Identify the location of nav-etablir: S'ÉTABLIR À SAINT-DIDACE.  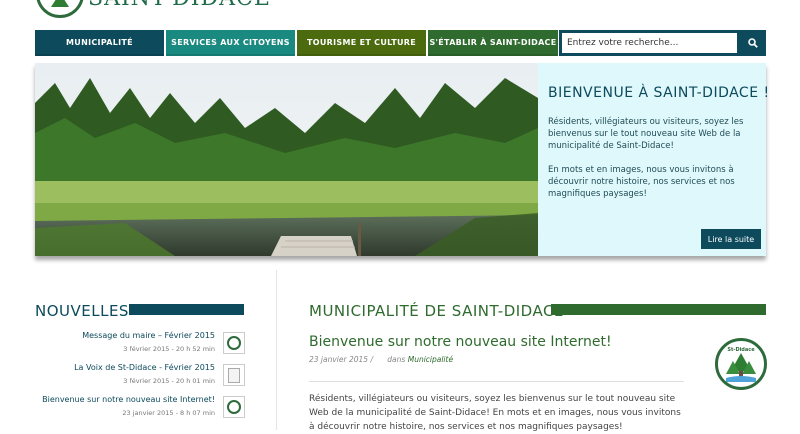
(493, 43).